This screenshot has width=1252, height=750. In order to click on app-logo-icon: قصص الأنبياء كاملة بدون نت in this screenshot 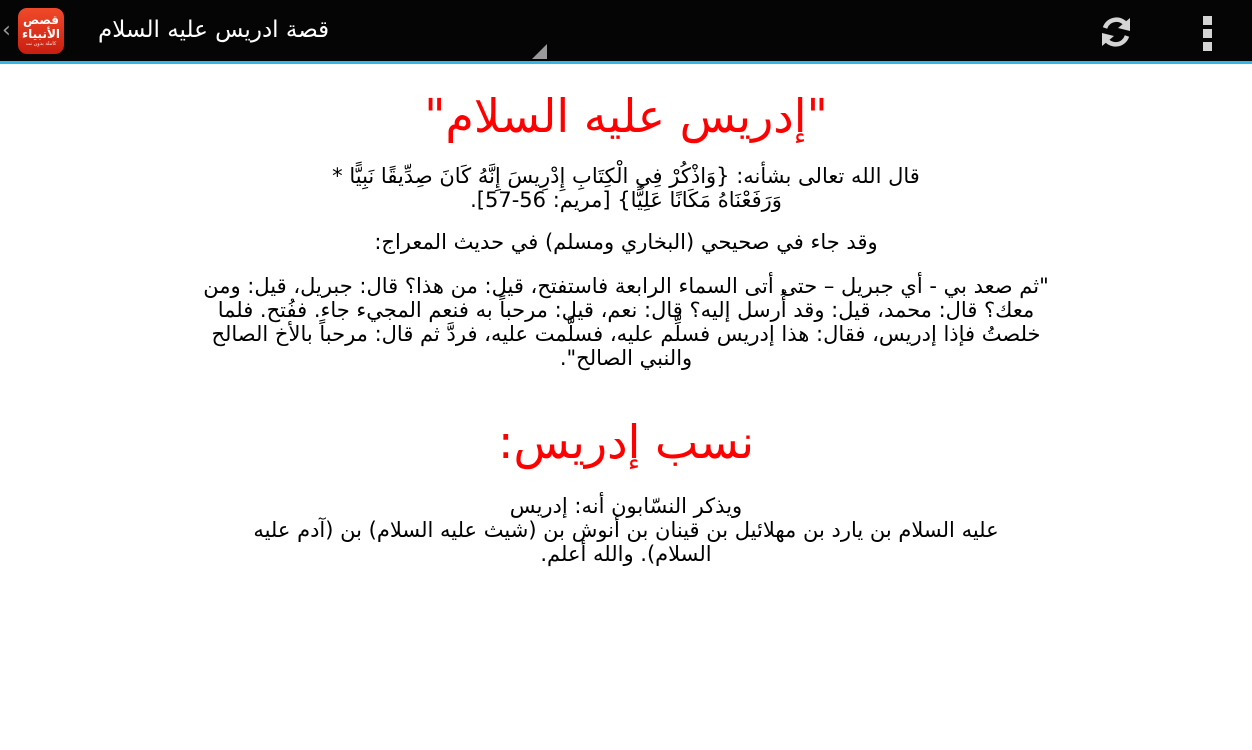, I will do `click(41, 31)`.